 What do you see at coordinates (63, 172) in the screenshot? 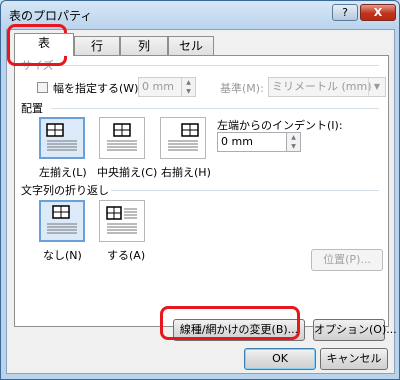
I see `align-left-label: 左揃え(L)` at bounding box center [63, 172].